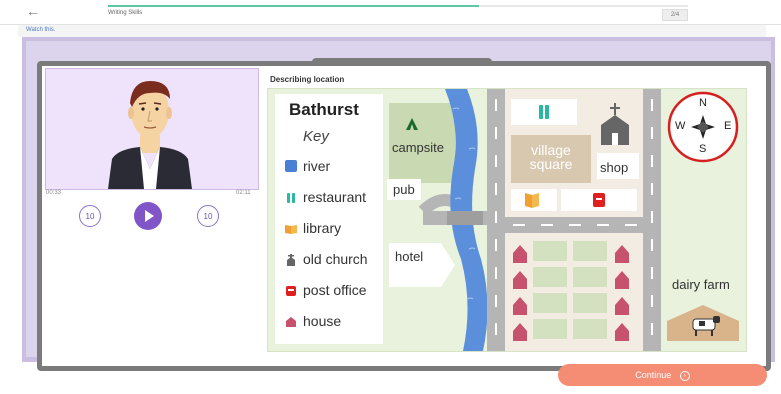 This screenshot has width=781, height=394. I want to click on back-arrow-icon: ←, so click(33, 11).